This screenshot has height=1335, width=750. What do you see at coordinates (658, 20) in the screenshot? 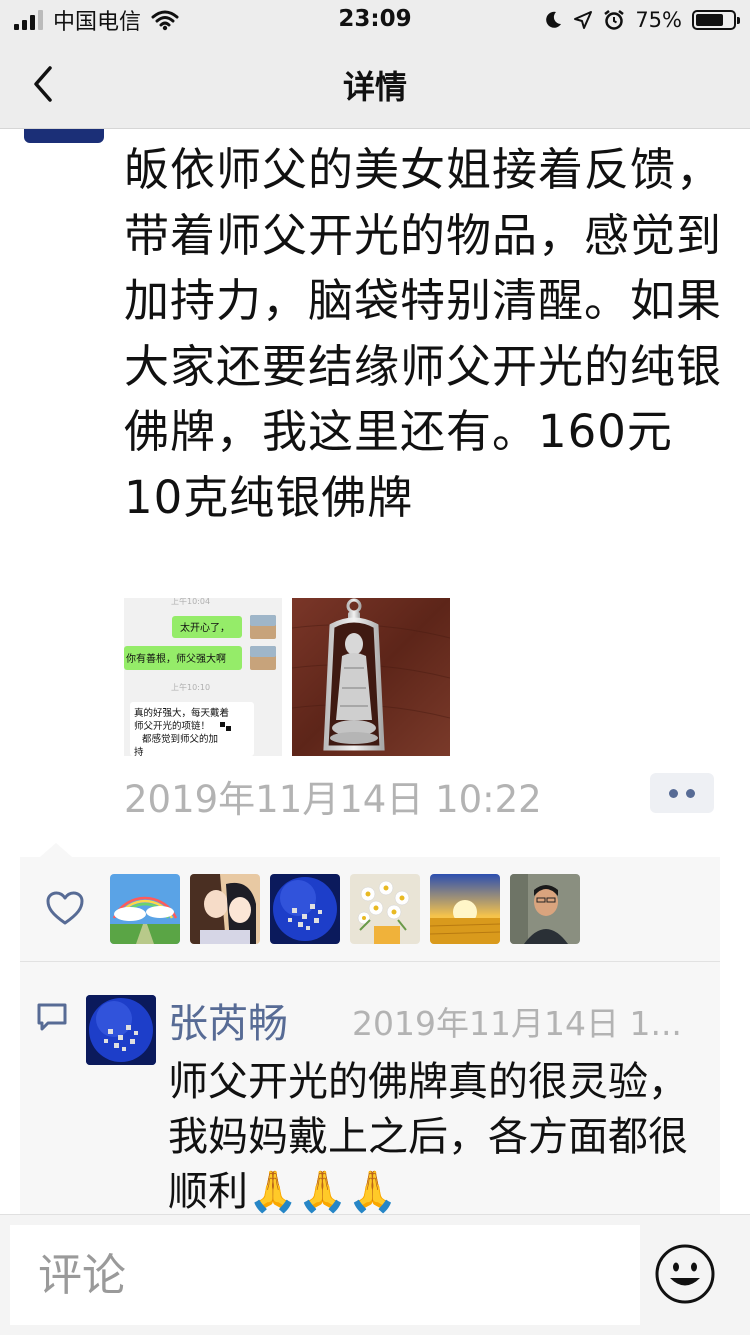
I see `battery-percent: 75%` at bounding box center [658, 20].